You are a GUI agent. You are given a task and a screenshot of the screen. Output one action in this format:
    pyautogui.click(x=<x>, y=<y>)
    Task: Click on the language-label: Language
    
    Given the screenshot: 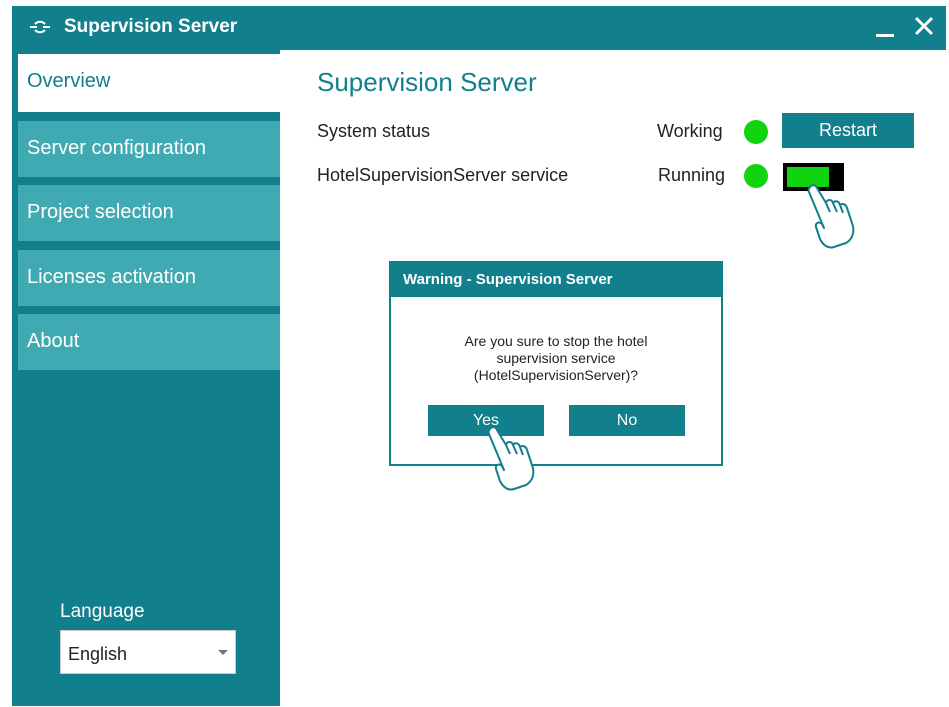 What is the action you would take?
    pyautogui.click(x=102, y=611)
    